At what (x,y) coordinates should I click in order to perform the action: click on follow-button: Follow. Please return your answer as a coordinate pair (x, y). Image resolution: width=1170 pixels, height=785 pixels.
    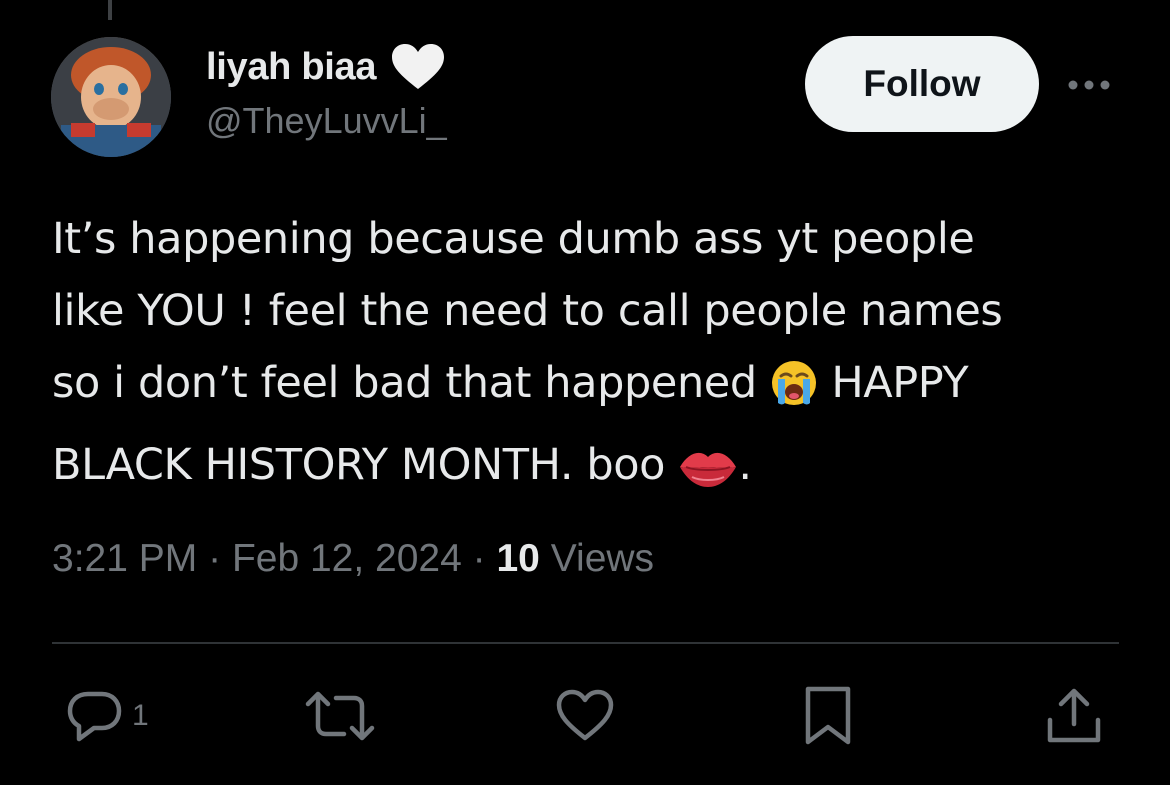
    Looking at the image, I should click on (922, 84).